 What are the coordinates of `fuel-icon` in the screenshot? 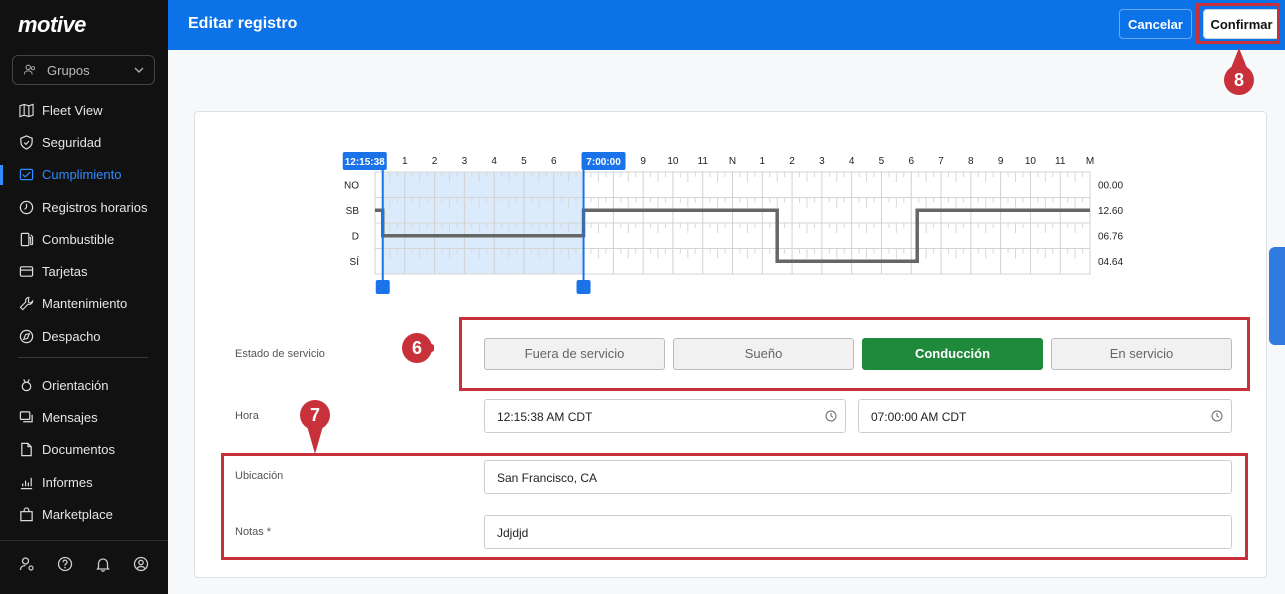 It's located at (26, 239).